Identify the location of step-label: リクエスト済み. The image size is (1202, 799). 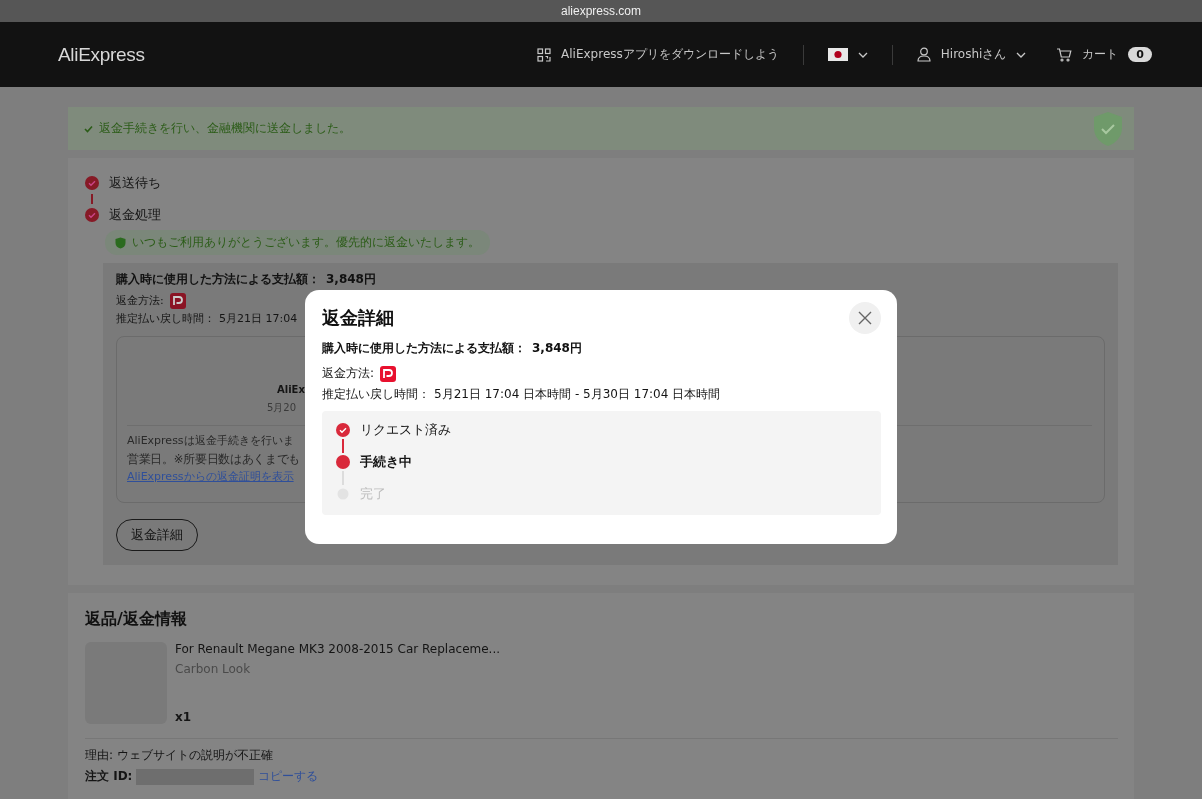
(405, 430).